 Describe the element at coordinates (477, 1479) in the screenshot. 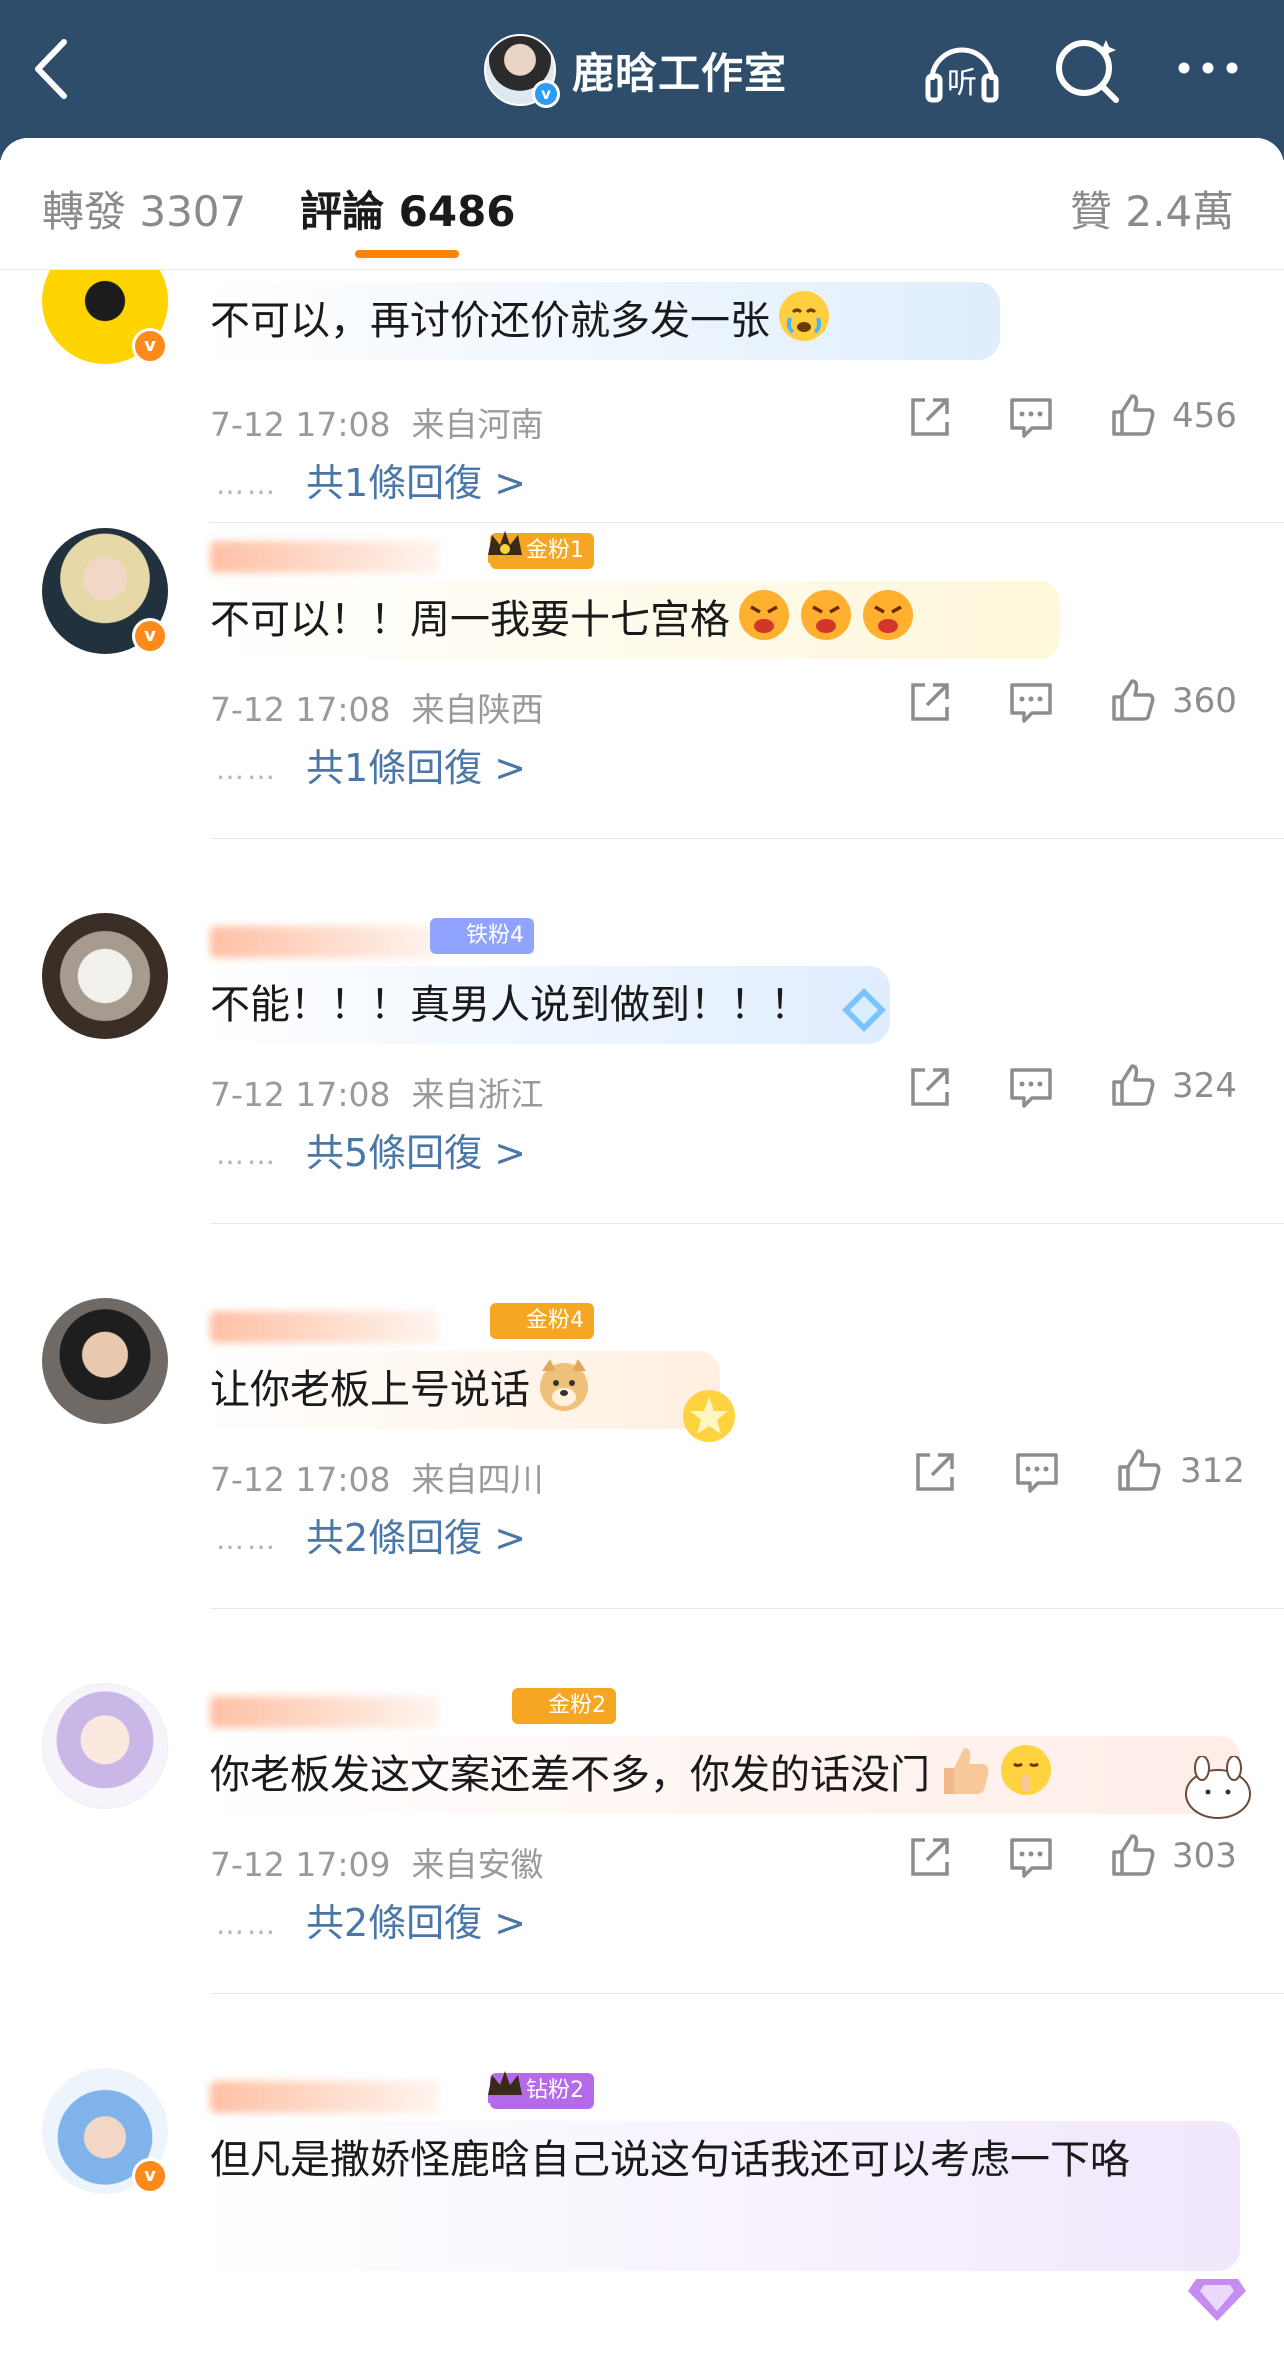

I see `comment-location: 来自四川` at that location.